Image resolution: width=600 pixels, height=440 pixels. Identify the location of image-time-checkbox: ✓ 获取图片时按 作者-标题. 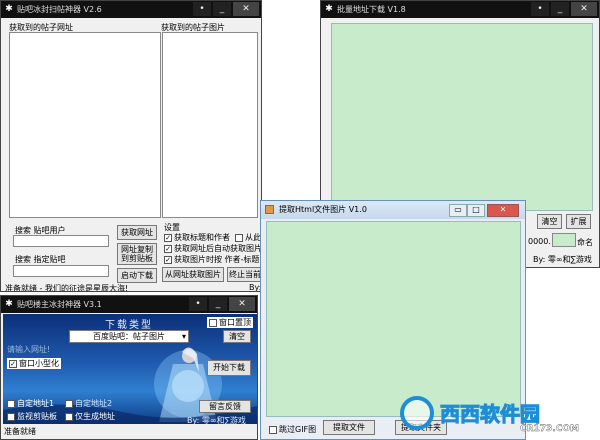
(211, 259).